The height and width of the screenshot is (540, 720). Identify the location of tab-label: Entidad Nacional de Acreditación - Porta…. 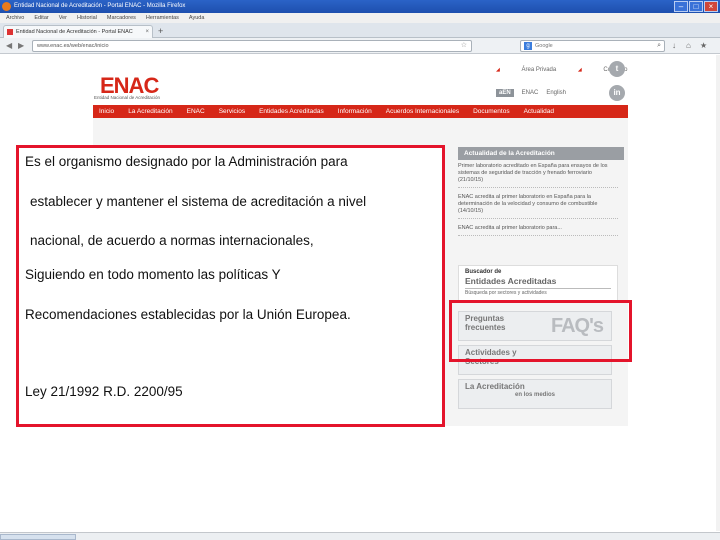
(74, 32).